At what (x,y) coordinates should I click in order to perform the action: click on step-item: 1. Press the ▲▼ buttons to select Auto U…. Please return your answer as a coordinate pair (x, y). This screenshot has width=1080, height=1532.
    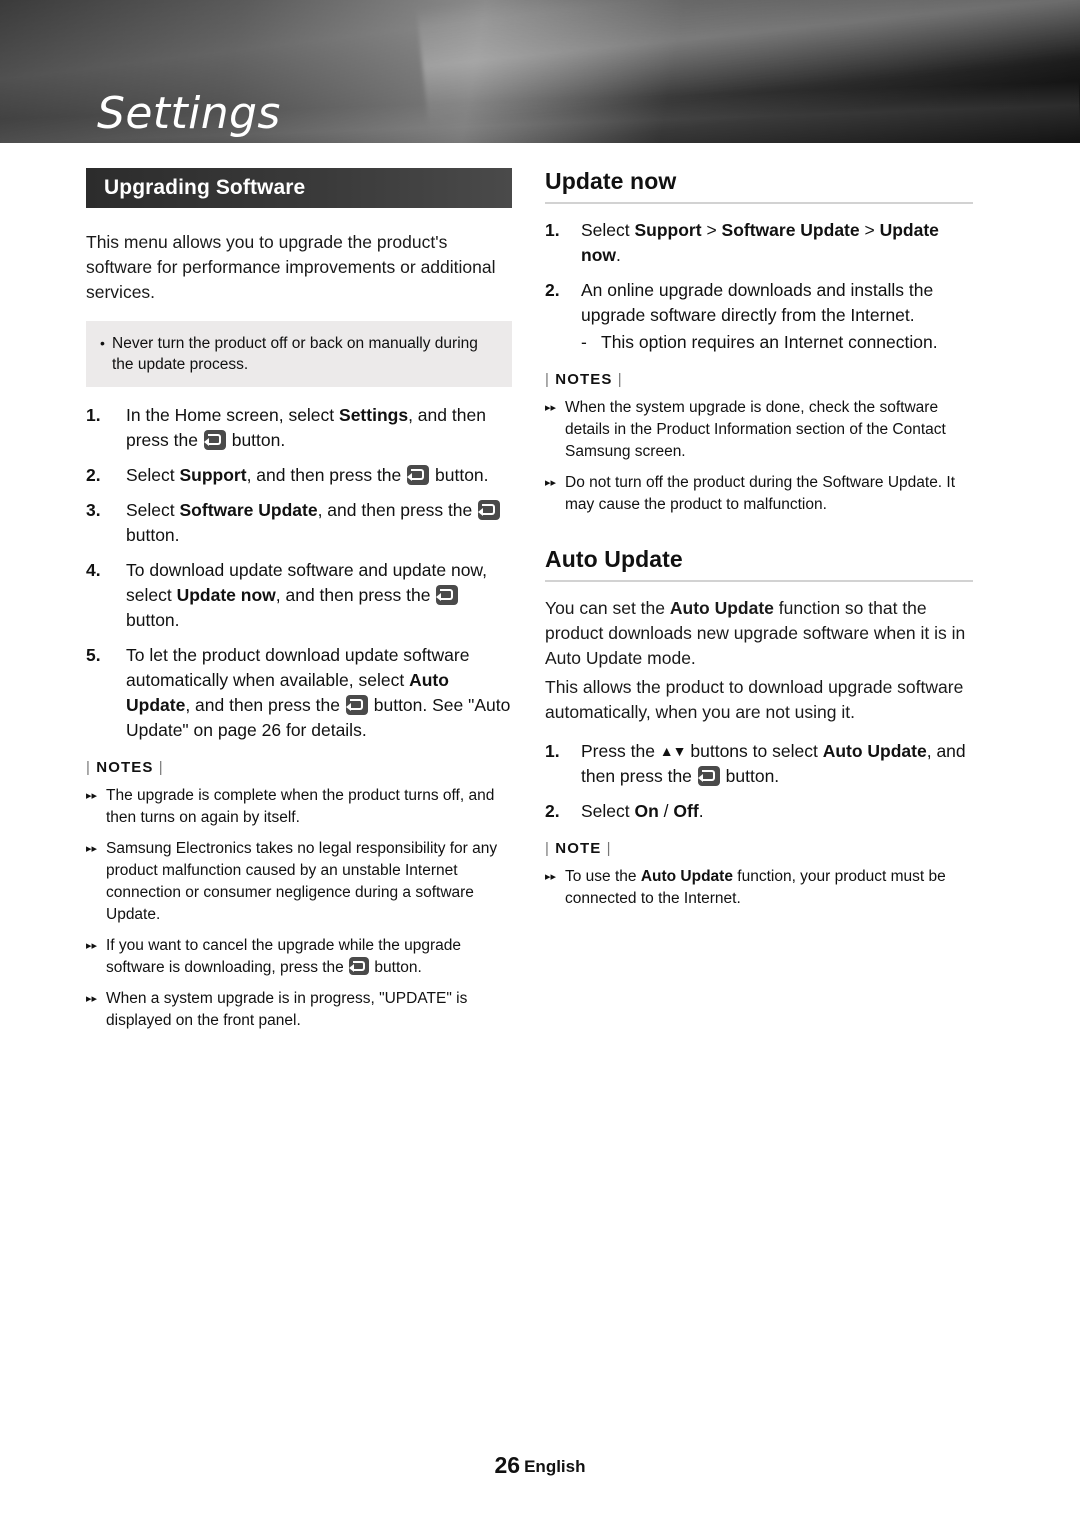
    Looking at the image, I should click on (759, 764).